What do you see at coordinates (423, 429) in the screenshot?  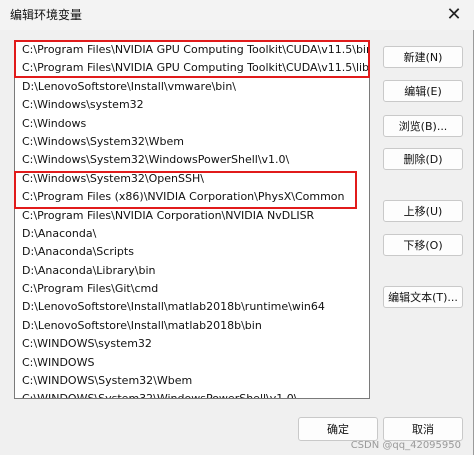 I see `cancel-button: 取消` at bounding box center [423, 429].